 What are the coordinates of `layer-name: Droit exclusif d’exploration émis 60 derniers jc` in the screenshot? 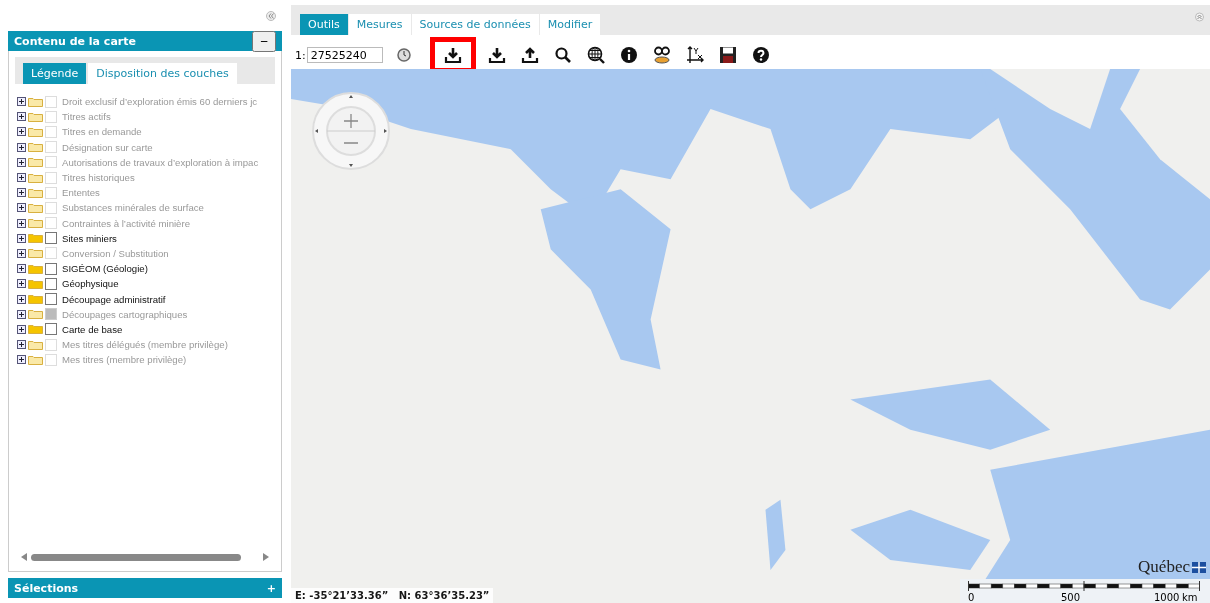 It's located at (160, 102).